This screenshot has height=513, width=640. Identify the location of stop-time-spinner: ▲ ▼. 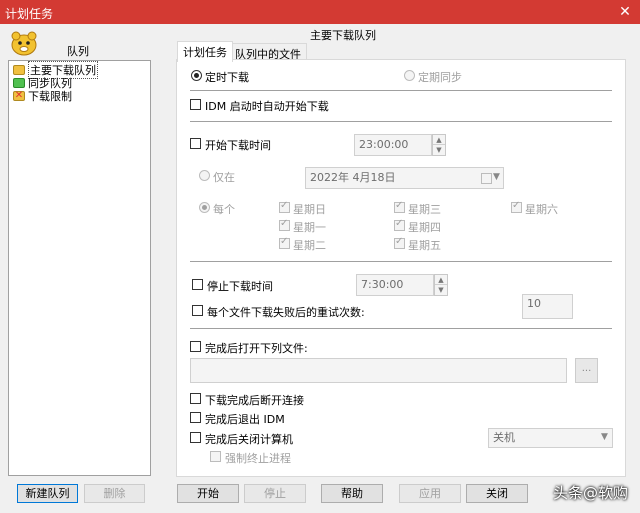
(441, 285).